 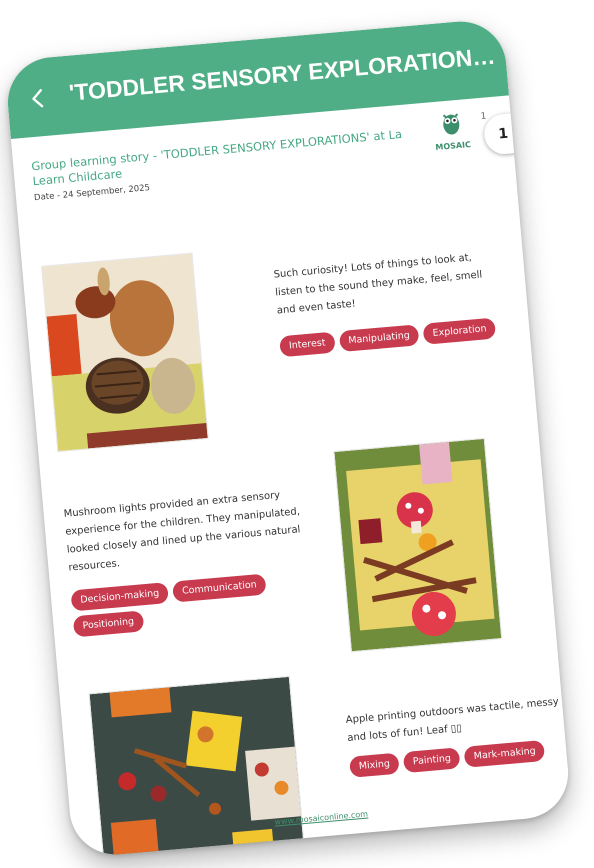 What do you see at coordinates (379, 338) in the screenshot?
I see `tag-manipulating: Manipulating` at bounding box center [379, 338].